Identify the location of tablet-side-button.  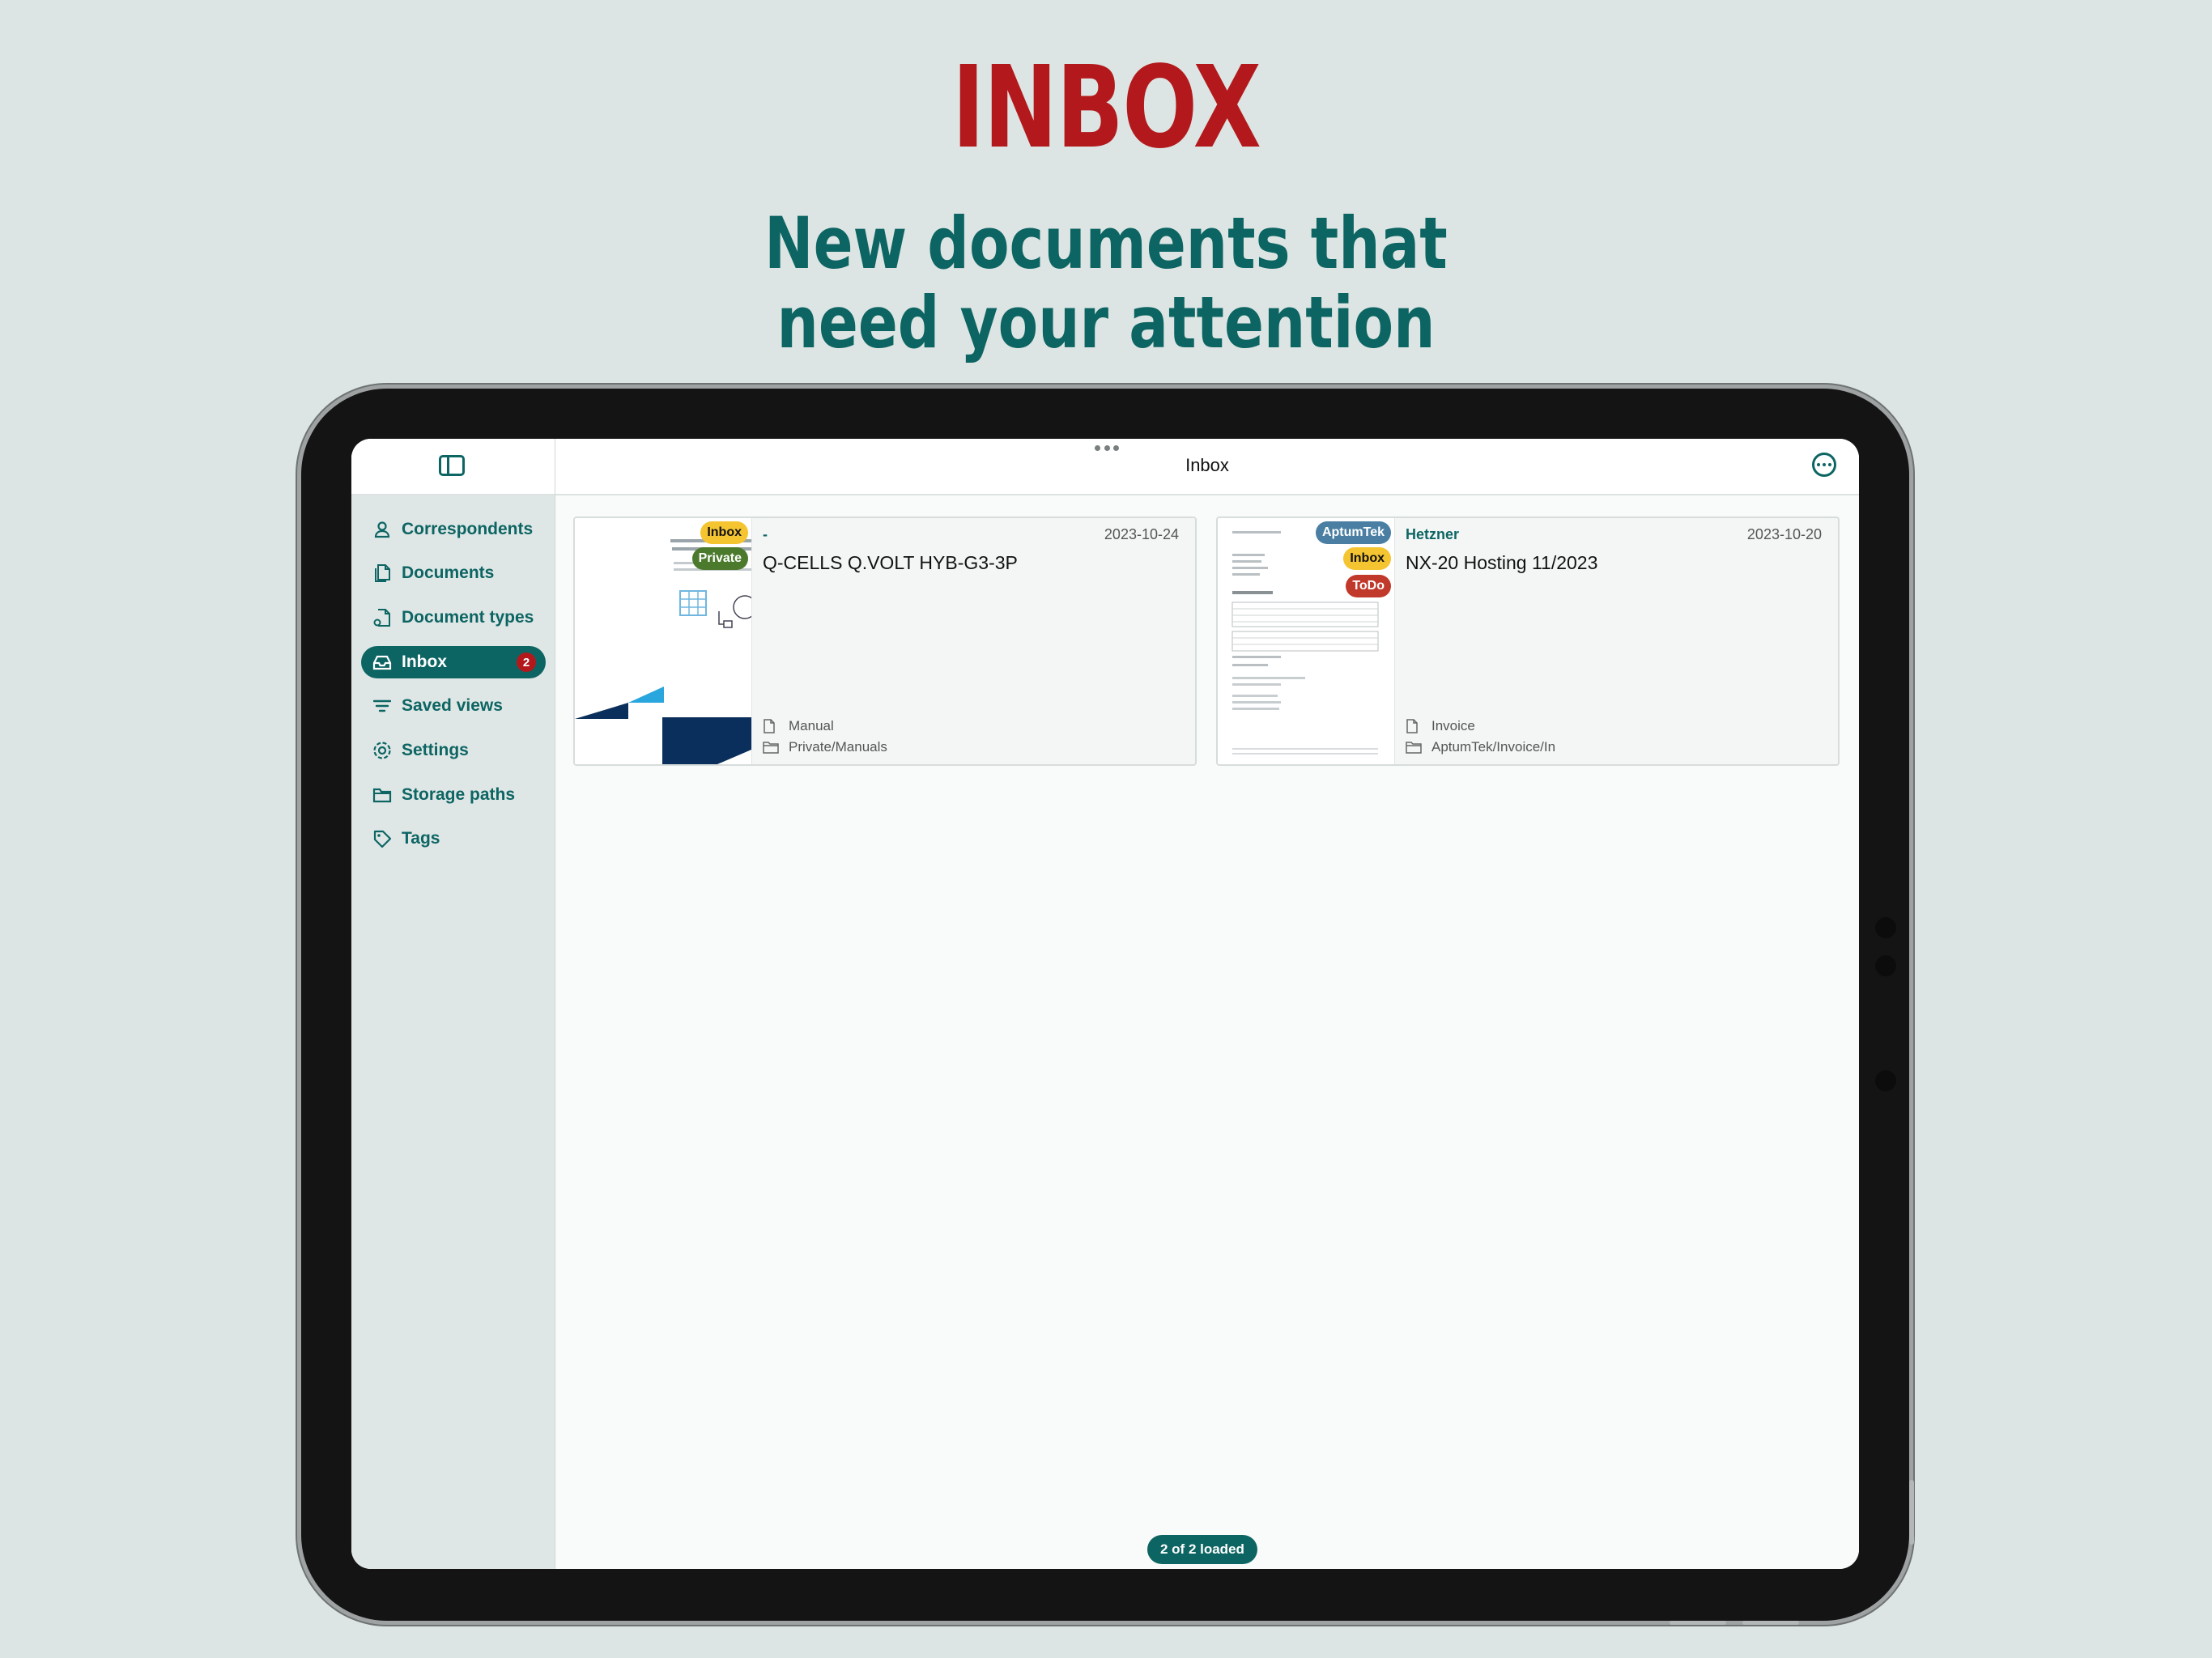
(1912, 1512).